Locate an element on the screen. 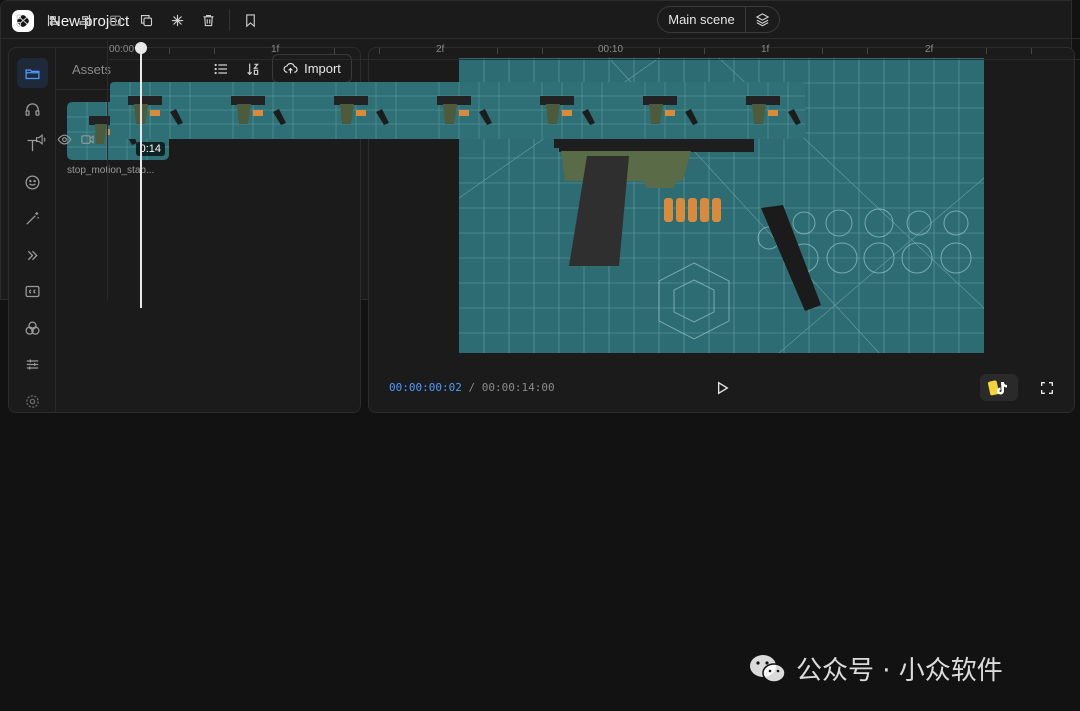 Image resolution: width=1080 pixels, height=711 pixels. watermark: 公众号 · 小众软件 is located at coordinates (875, 668).